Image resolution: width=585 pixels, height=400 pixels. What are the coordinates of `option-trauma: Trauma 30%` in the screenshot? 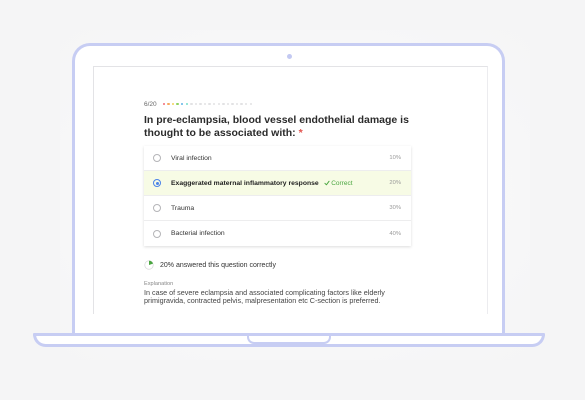 It's located at (277, 208).